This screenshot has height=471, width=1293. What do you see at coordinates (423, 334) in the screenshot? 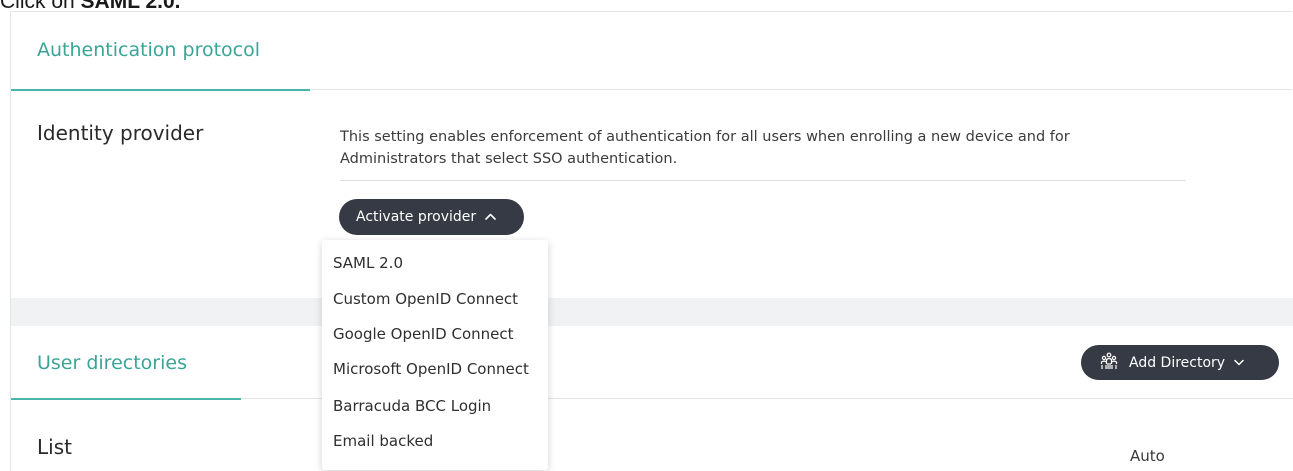
I see `menu-item-google-openid-connect: Google OpenID Connect` at bounding box center [423, 334].